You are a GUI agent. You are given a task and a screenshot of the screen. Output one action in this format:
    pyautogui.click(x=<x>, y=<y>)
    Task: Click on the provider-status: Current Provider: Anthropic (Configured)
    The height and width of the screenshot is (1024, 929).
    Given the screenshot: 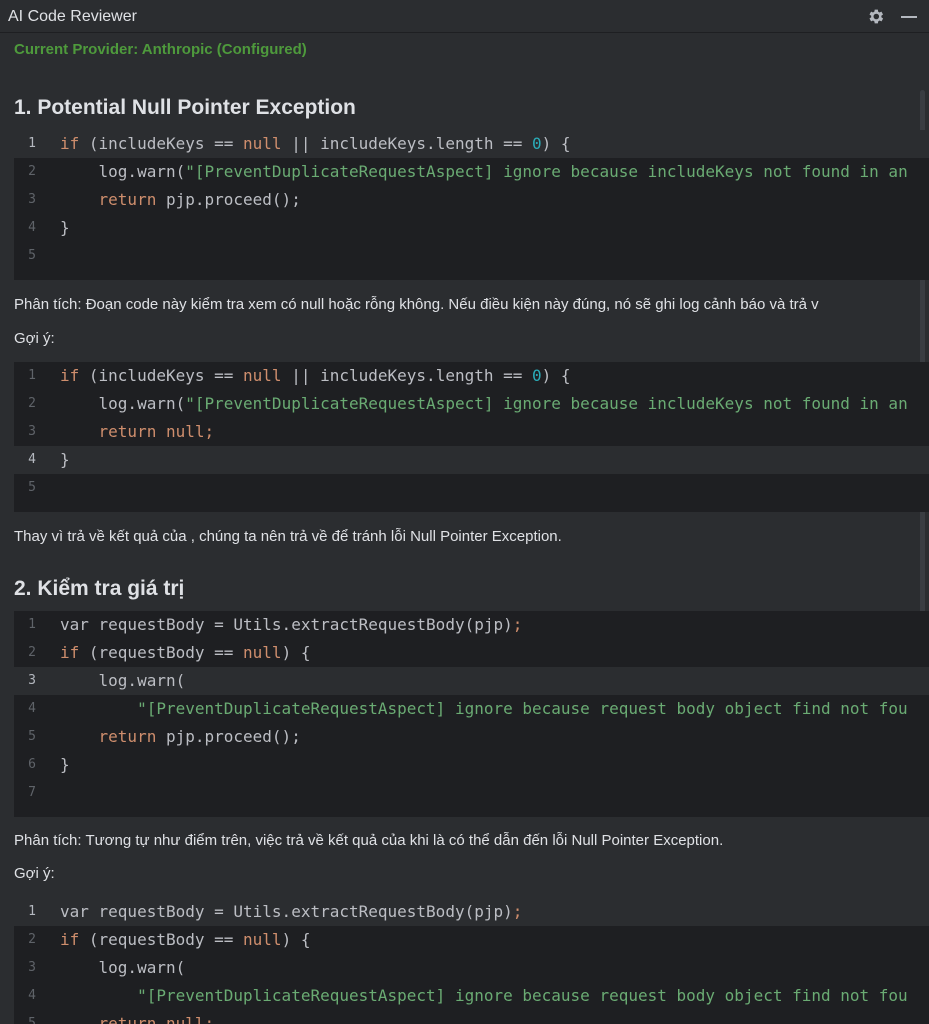 What is the action you would take?
    pyautogui.click(x=160, y=49)
    